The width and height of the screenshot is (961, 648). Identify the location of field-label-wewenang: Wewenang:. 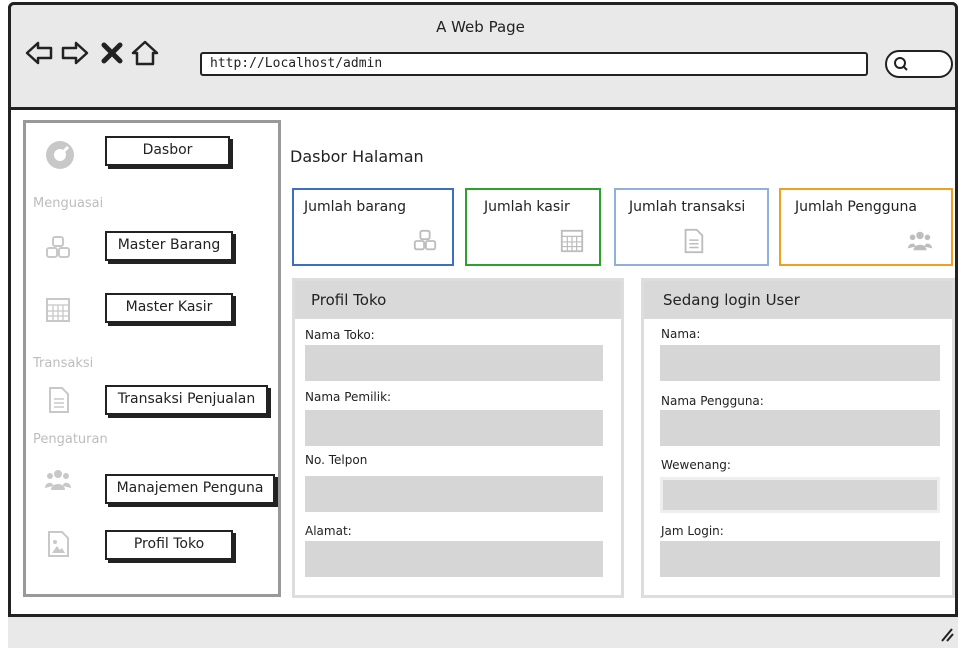
(696, 465).